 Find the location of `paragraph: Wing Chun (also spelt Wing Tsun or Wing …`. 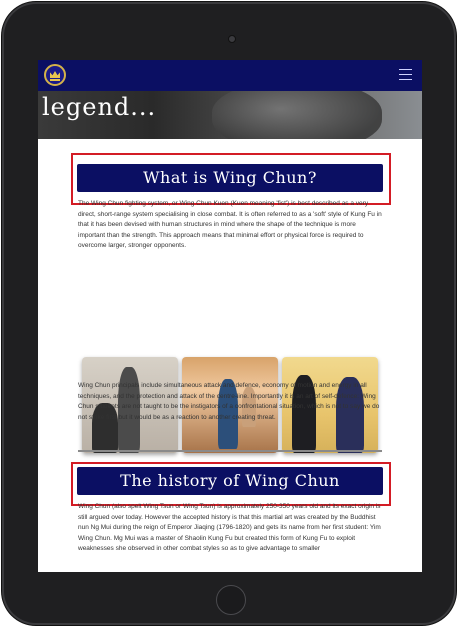

paragraph: Wing Chun (also spelt Wing Tsun or Wing … is located at coordinates (229, 527).